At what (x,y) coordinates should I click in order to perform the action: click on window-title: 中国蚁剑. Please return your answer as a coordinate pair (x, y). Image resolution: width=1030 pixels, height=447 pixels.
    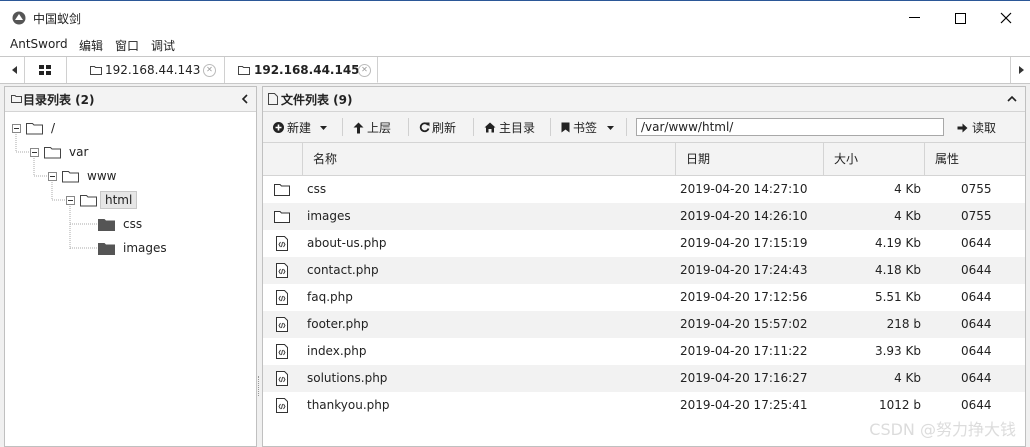
    Looking at the image, I should click on (57, 19).